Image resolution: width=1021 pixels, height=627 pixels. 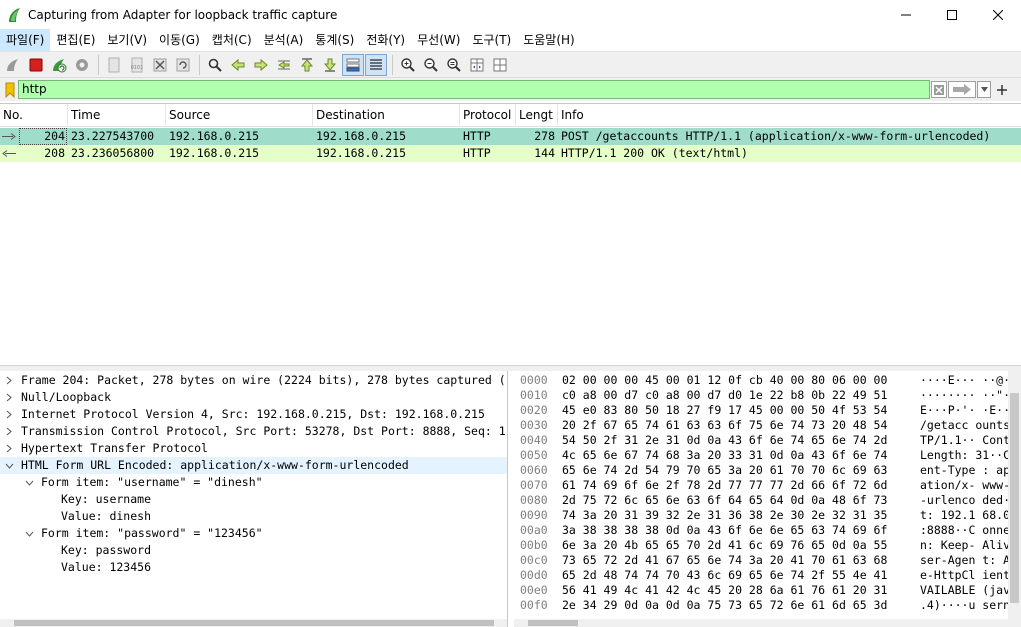 What do you see at coordinates (965, 455) in the screenshot?
I see `byte-ascii: Length: 31··Cont` at bounding box center [965, 455].